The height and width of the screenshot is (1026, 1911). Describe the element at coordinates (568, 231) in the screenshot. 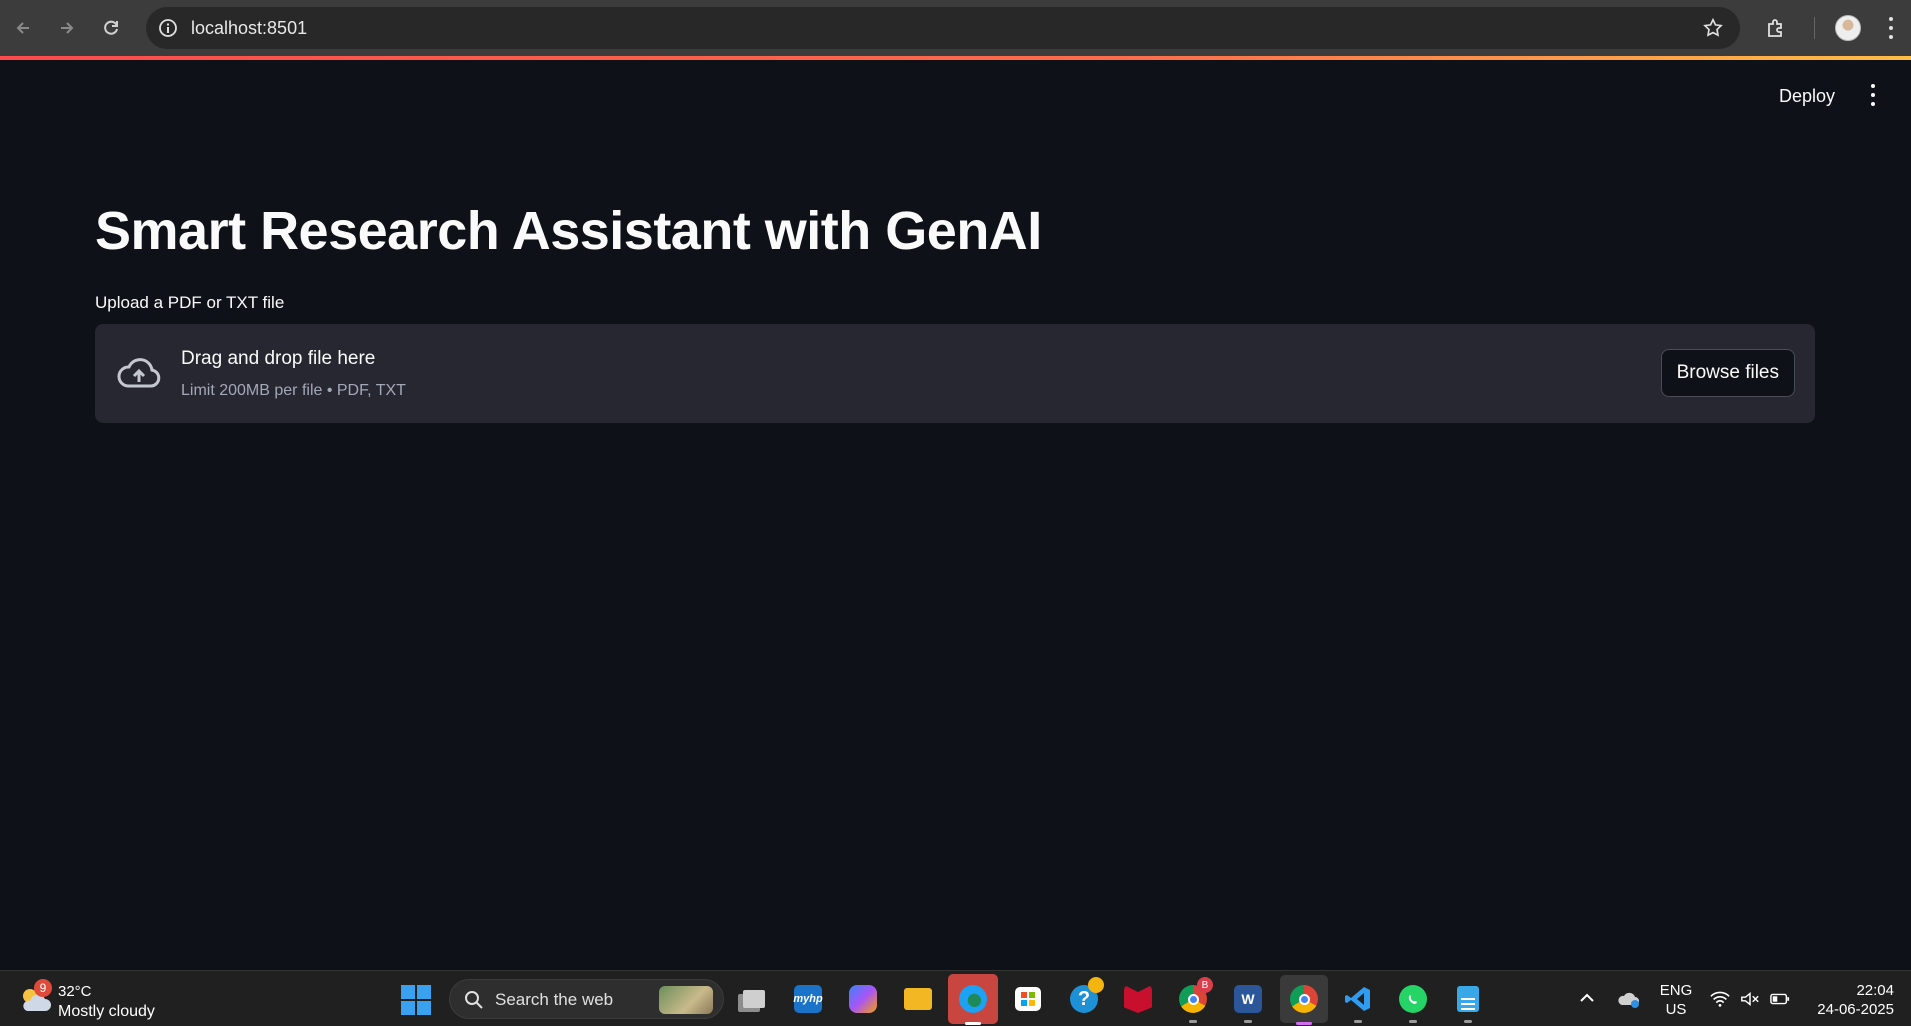

I see `page-title: Smart Research Assistant with GenAI` at that location.